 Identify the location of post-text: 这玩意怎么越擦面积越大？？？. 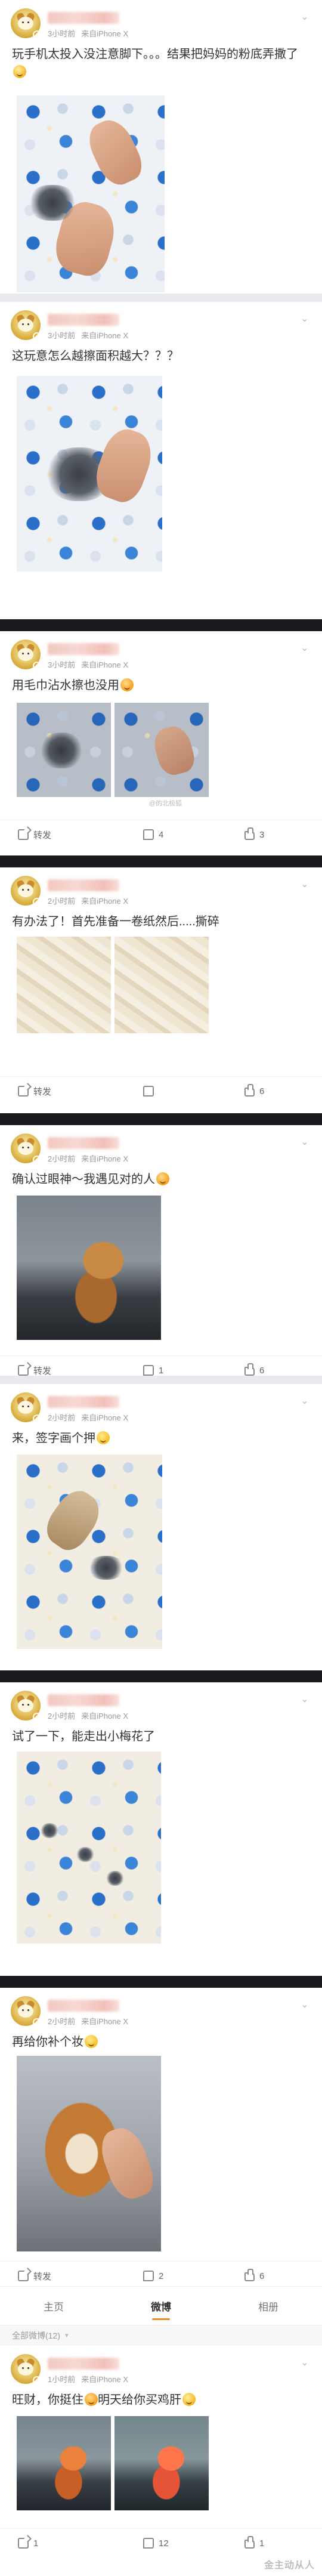
(95, 357).